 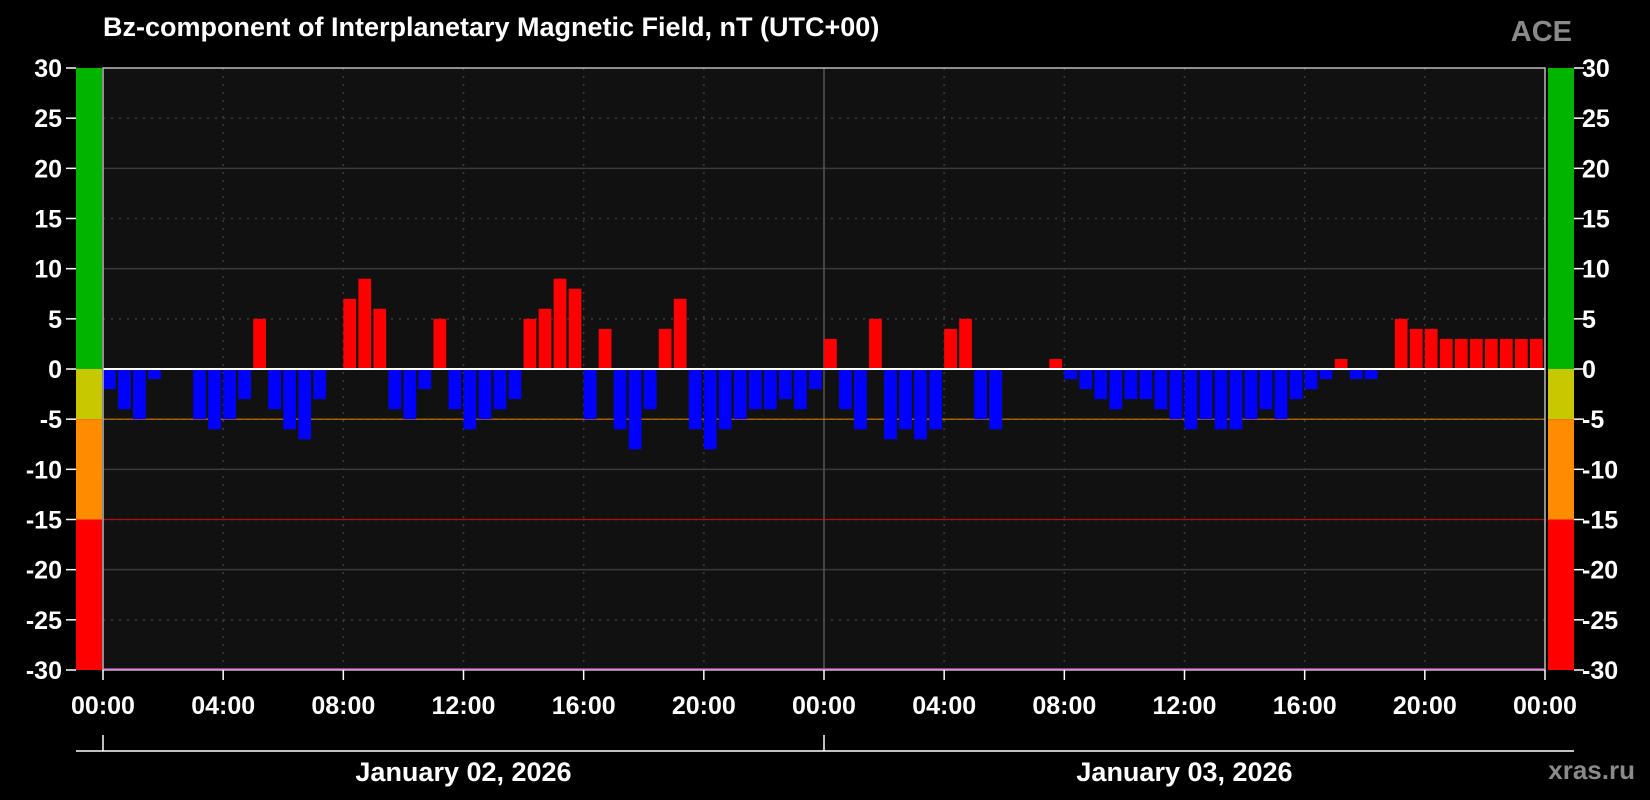 I want to click on ytick-right-9: -15, so click(x=1600, y=521).